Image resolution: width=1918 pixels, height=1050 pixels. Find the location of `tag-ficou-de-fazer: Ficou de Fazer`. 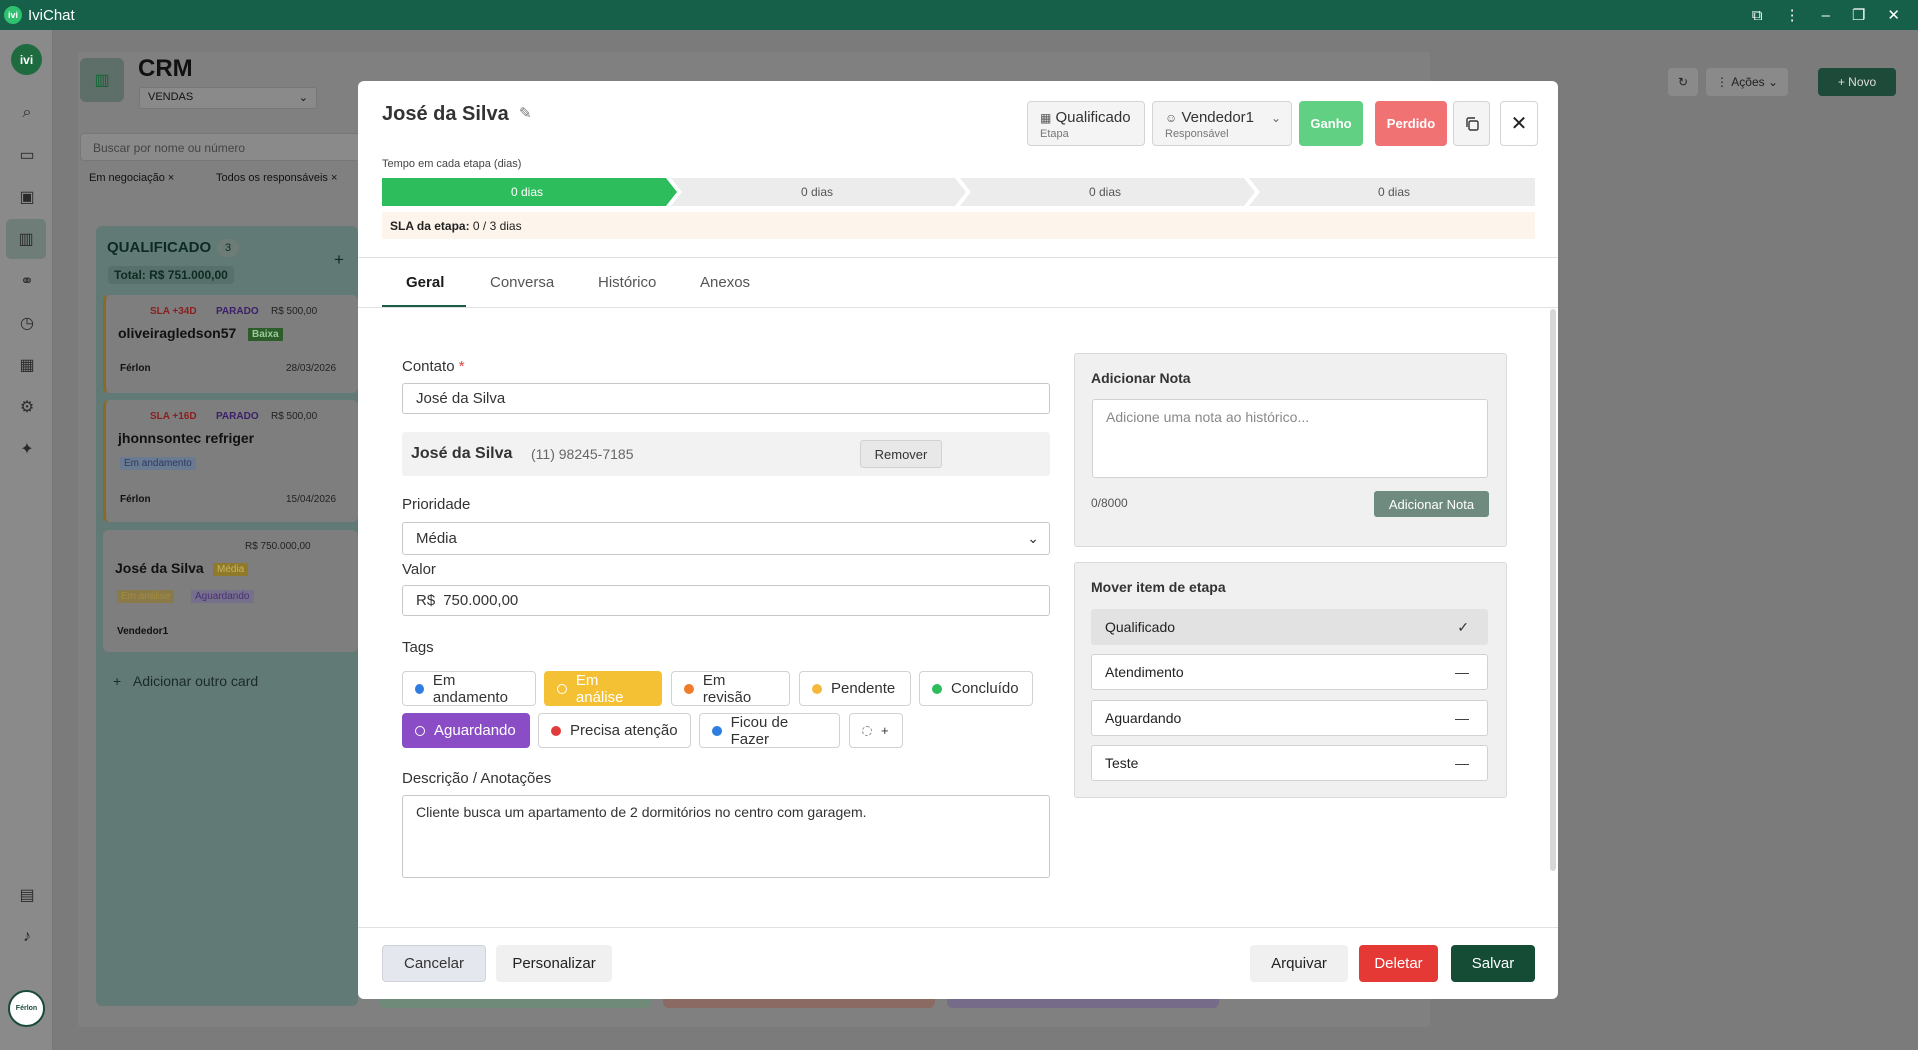

tag-ficou-de-fazer: Ficou de Fazer is located at coordinates (769, 730).